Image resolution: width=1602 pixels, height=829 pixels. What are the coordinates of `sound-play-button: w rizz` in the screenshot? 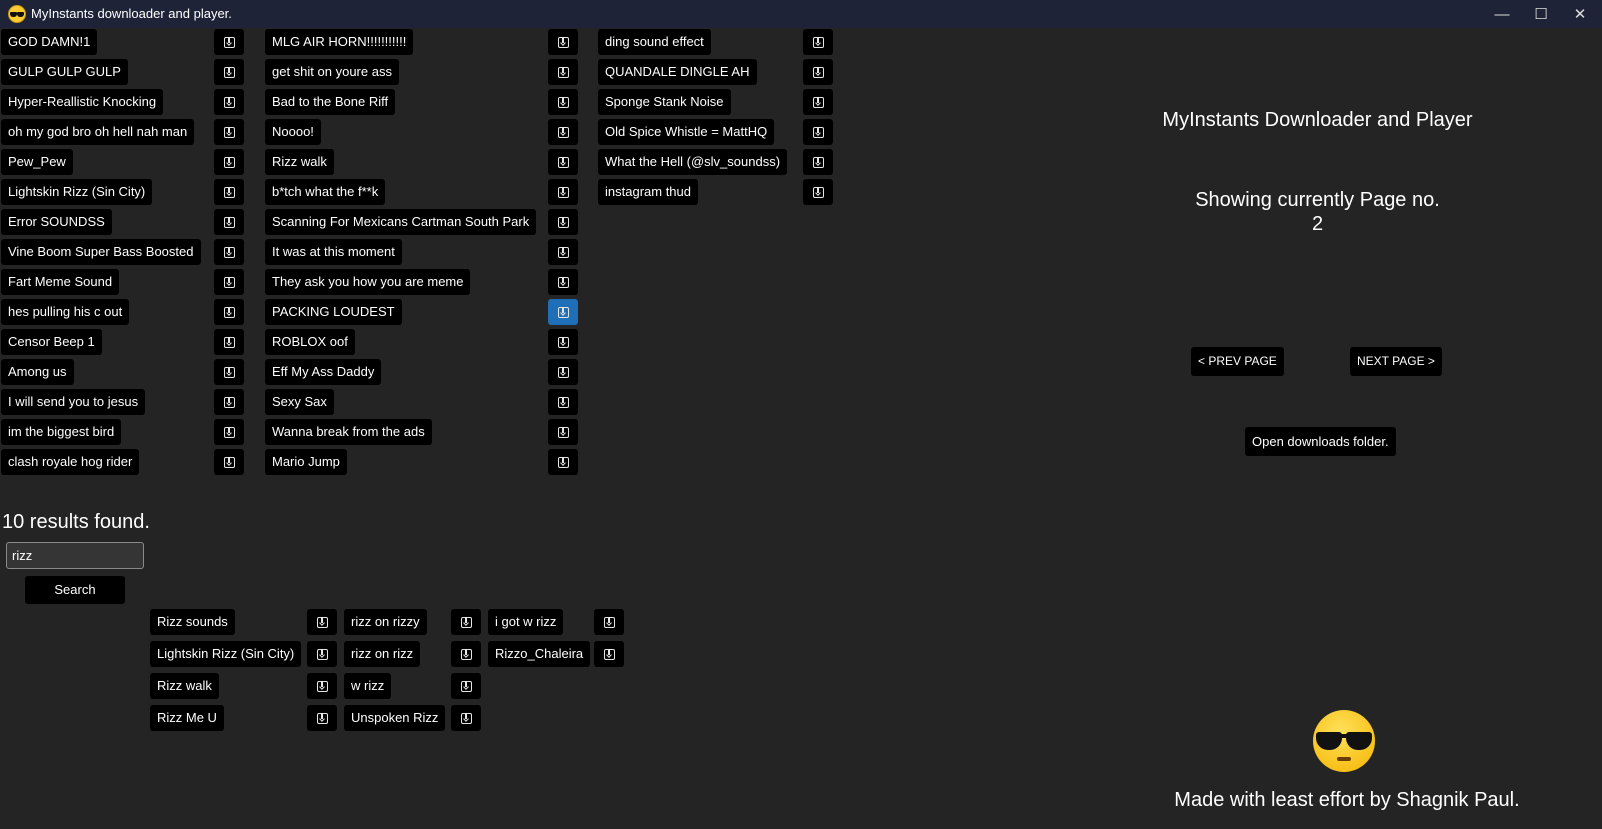 It's located at (368, 686).